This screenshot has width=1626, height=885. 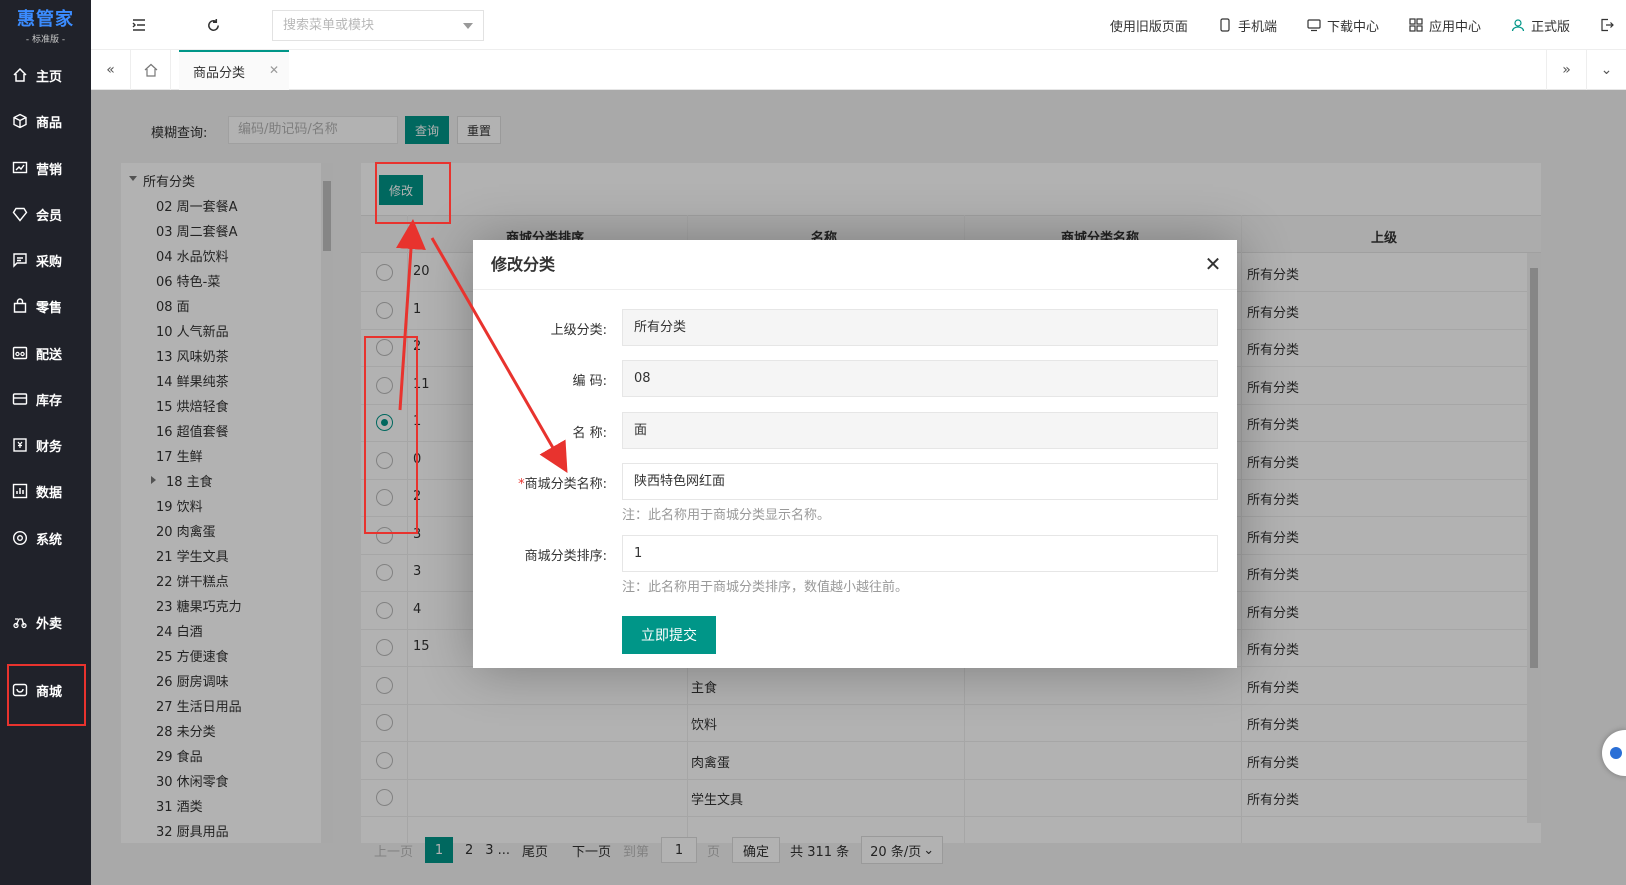 I want to click on tabs-scroll-left-icon: «, so click(x=111, y=70).